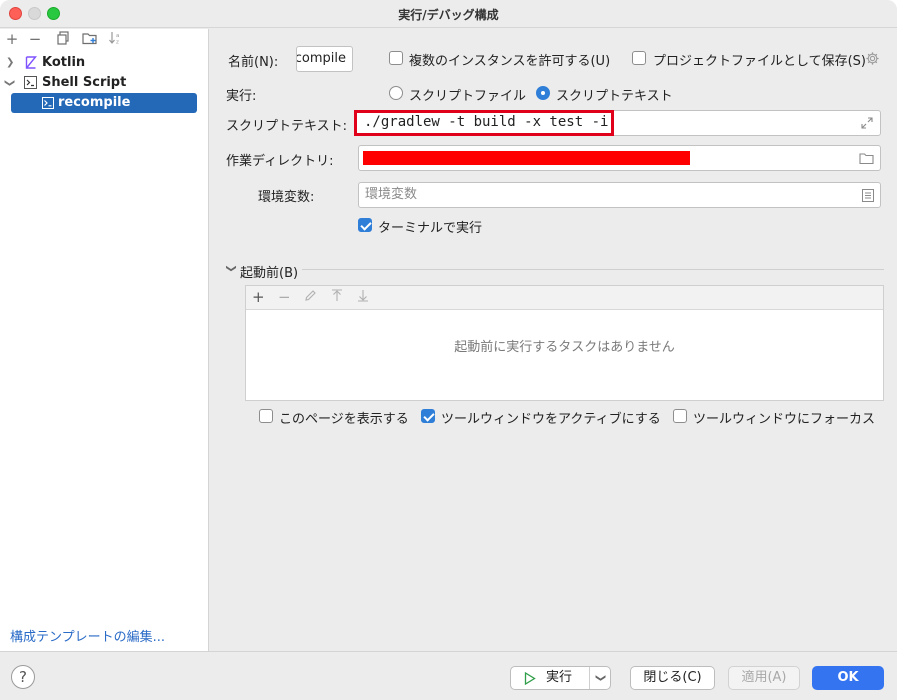  What do you see at coordinates (344, 419) in the screenshot?
I see `show-page-label: このページを表示する` at bounding box center [344, 419].